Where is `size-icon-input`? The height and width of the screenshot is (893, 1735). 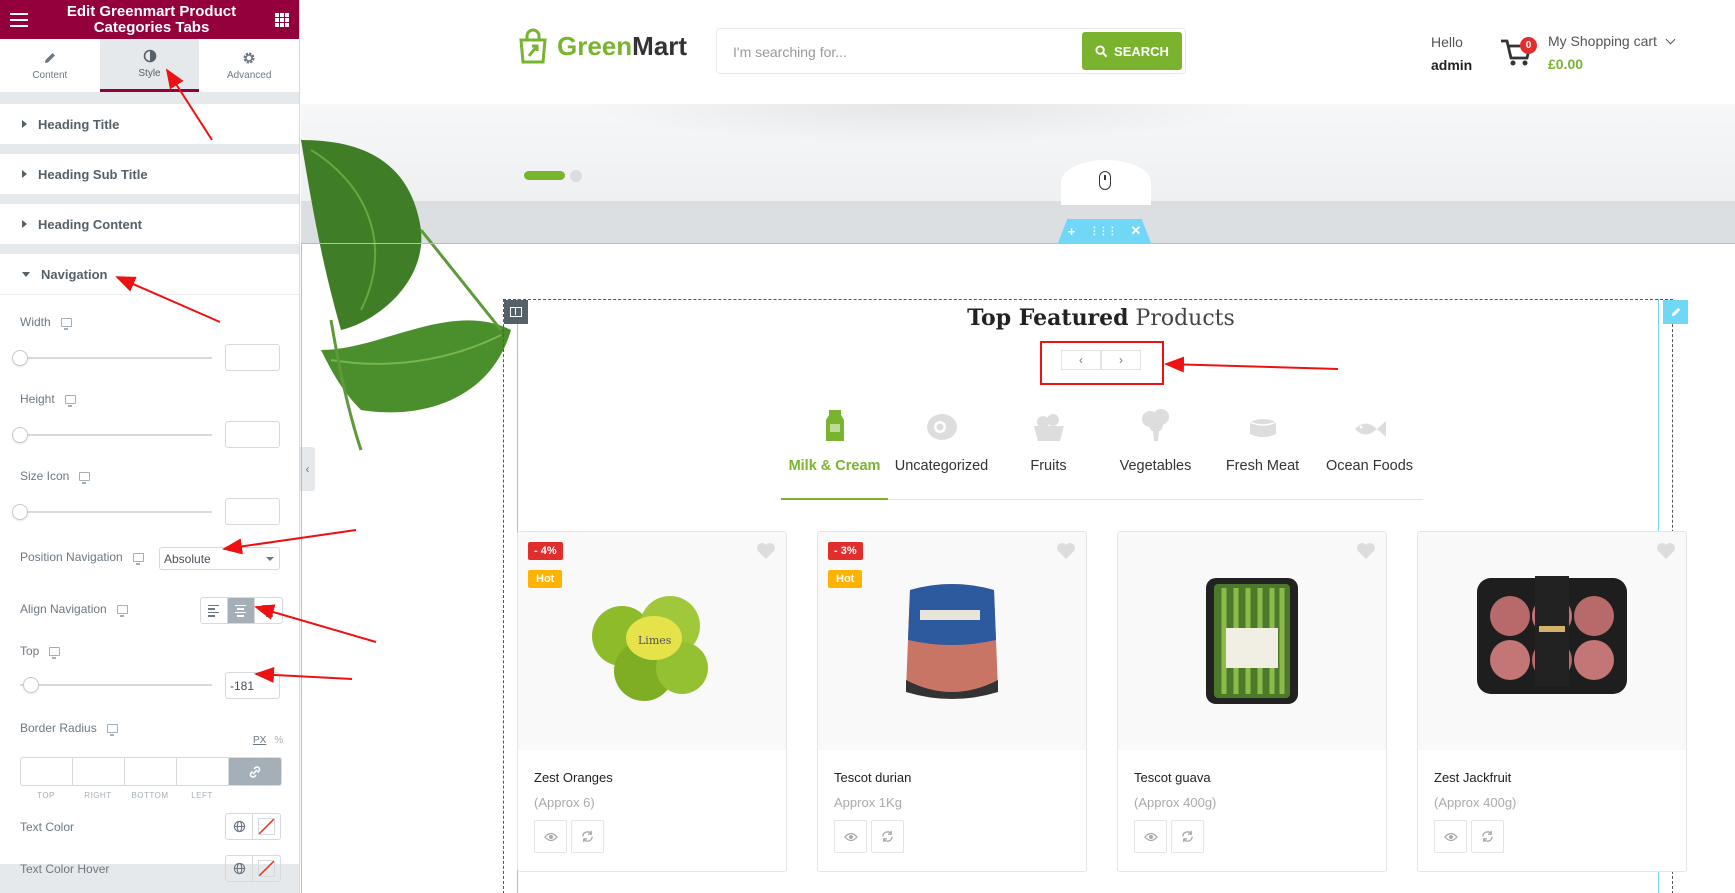 size-icon-input is located at coordinates (252, 511).